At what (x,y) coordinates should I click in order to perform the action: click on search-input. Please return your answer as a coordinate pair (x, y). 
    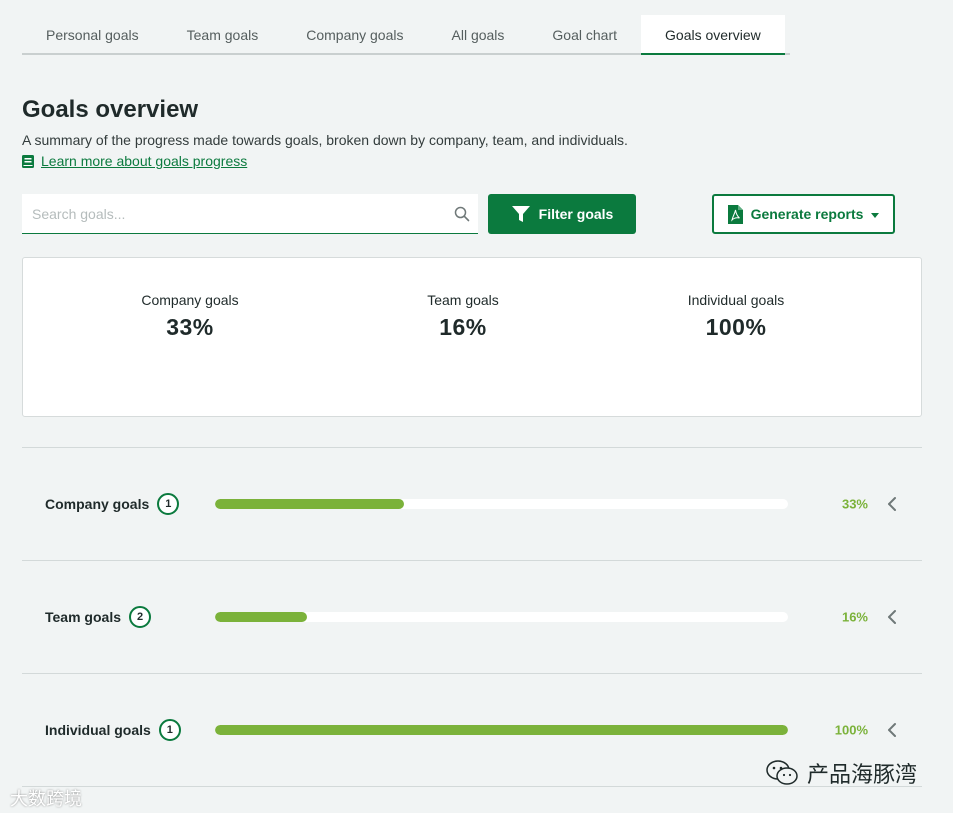
    Looking at the image, I should click on (238, 213).